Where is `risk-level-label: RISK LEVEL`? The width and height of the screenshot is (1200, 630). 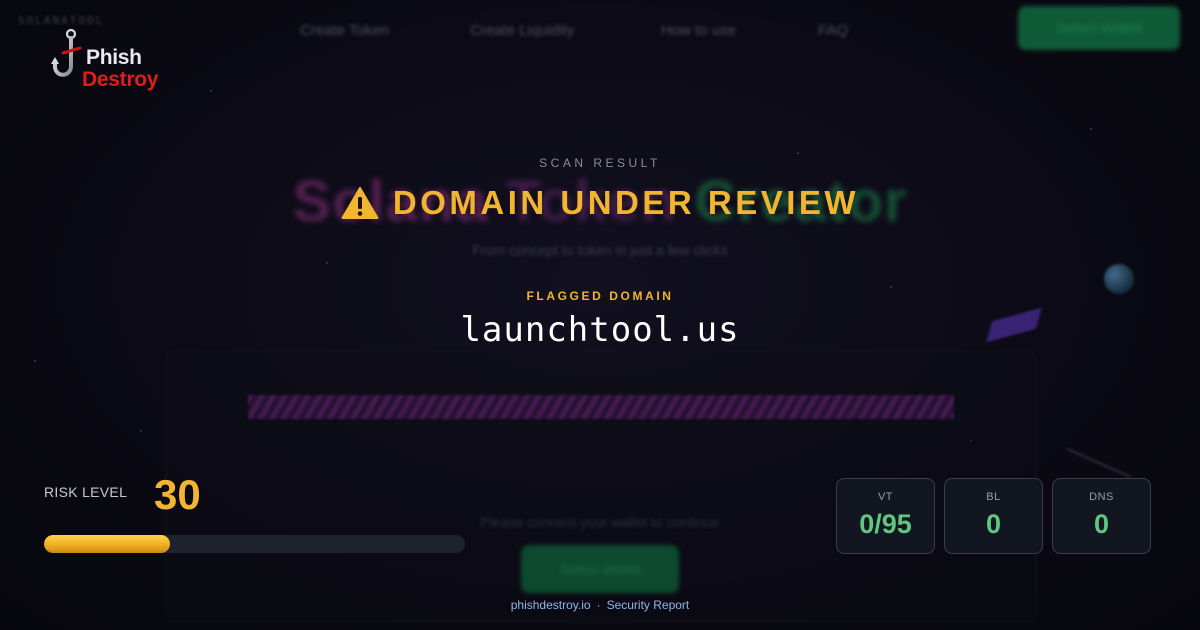
risk-level-label: RISK LEVEL is located at coordinates (86, 492).